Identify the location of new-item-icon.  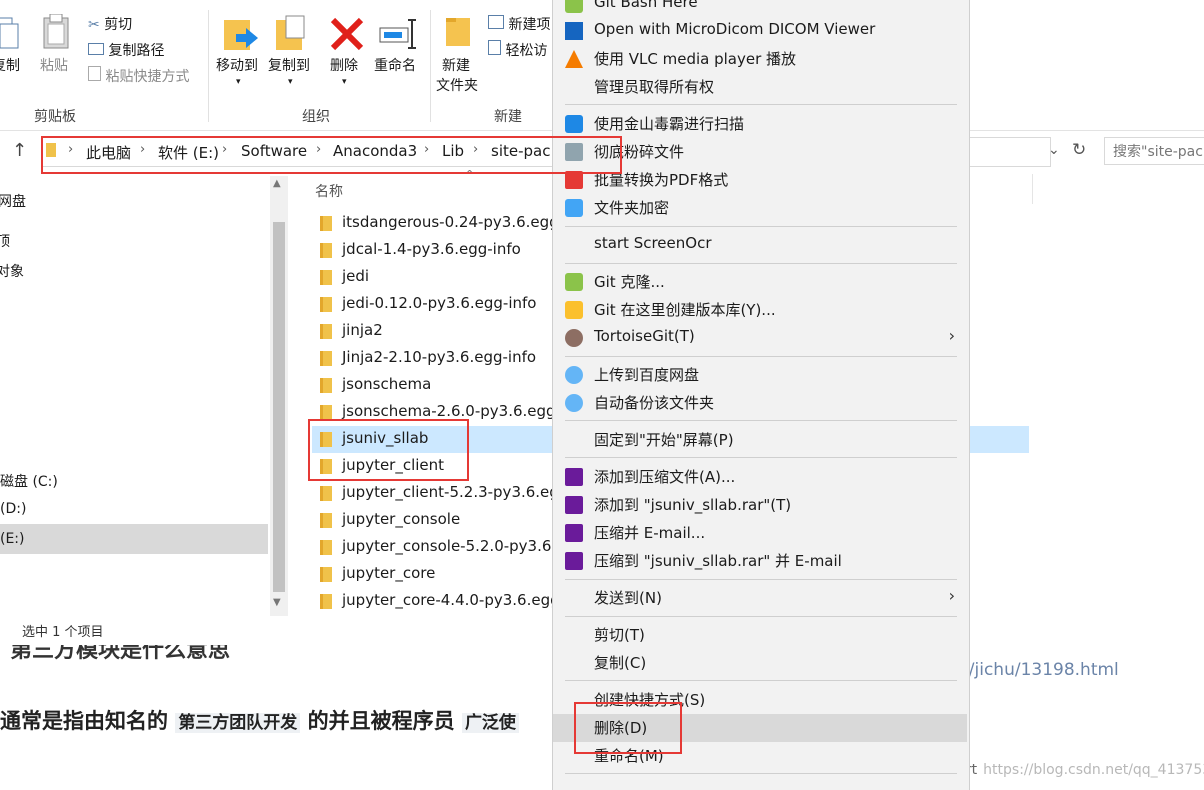
(496, 22).